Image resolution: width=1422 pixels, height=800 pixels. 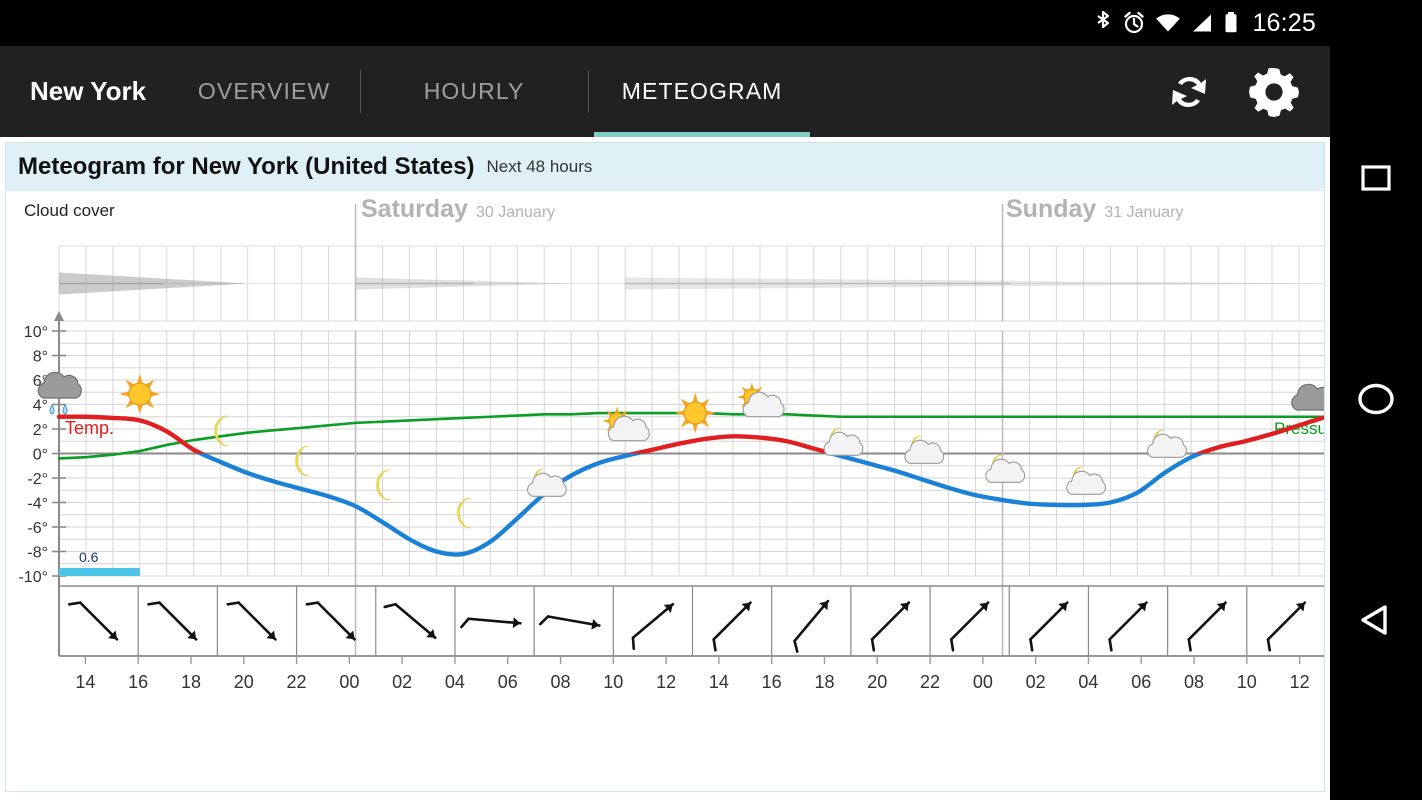 I want to click on signal-icon, so click(x=1202, y=23).